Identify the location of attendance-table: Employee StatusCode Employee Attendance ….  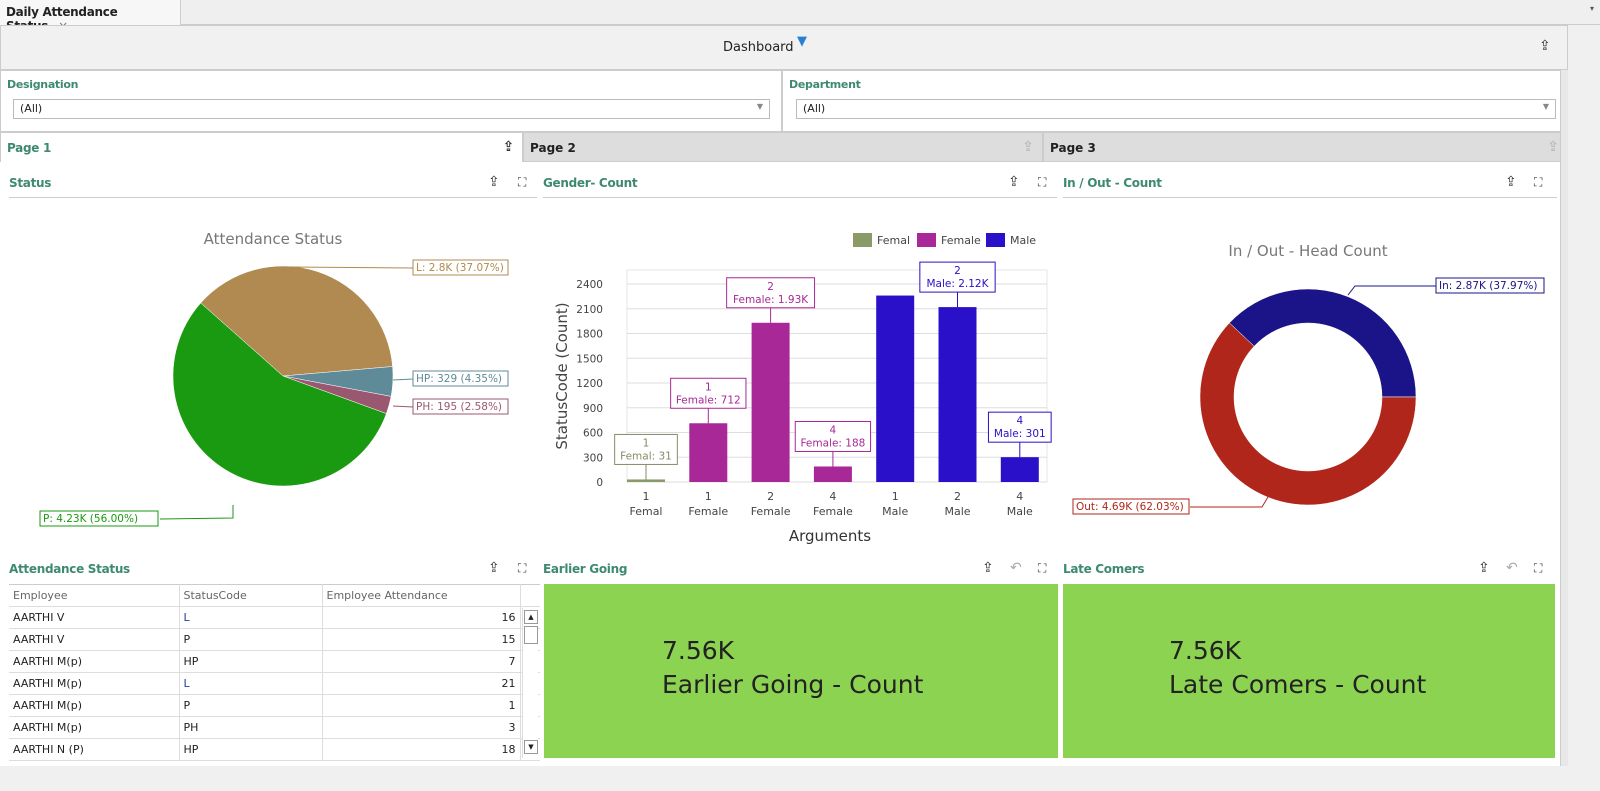
(274, 672).